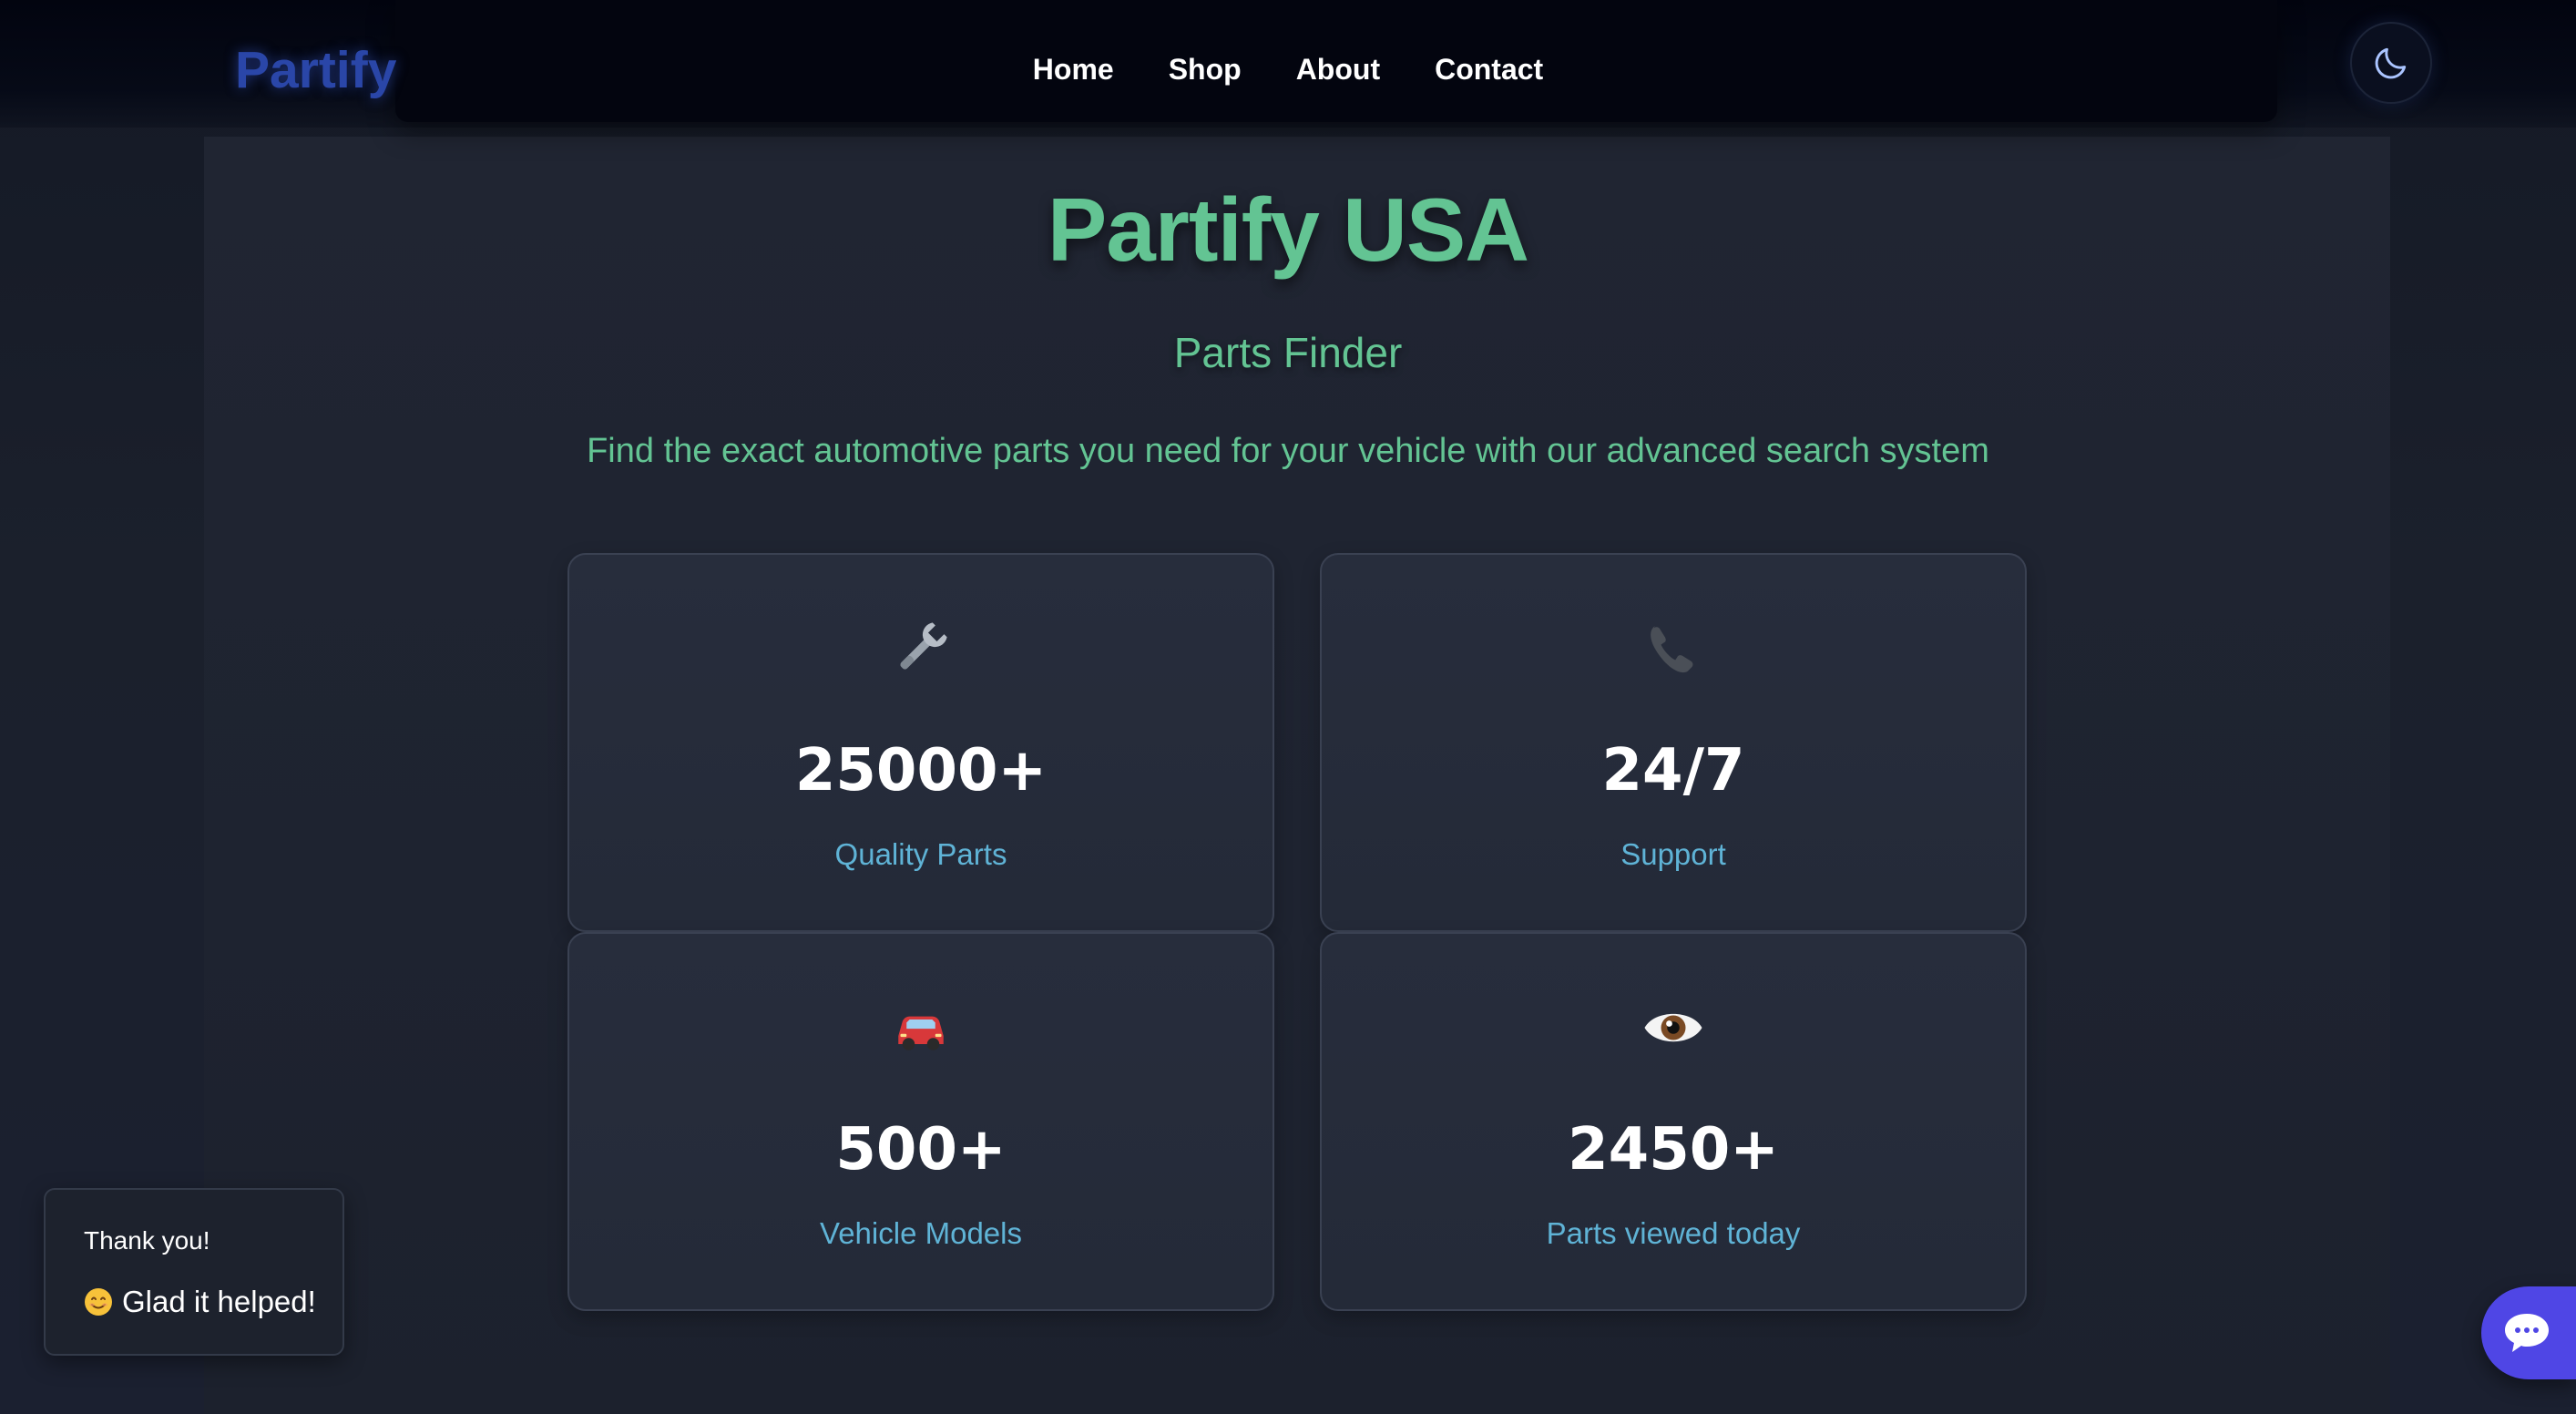 The height and width of the screenshot is (1414, 2576). I want to click on moon-icon, so click(2391, 63).